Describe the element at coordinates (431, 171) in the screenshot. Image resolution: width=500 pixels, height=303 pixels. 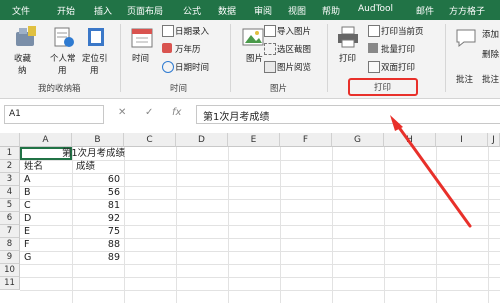
I see `annotation-arrow` at that location.